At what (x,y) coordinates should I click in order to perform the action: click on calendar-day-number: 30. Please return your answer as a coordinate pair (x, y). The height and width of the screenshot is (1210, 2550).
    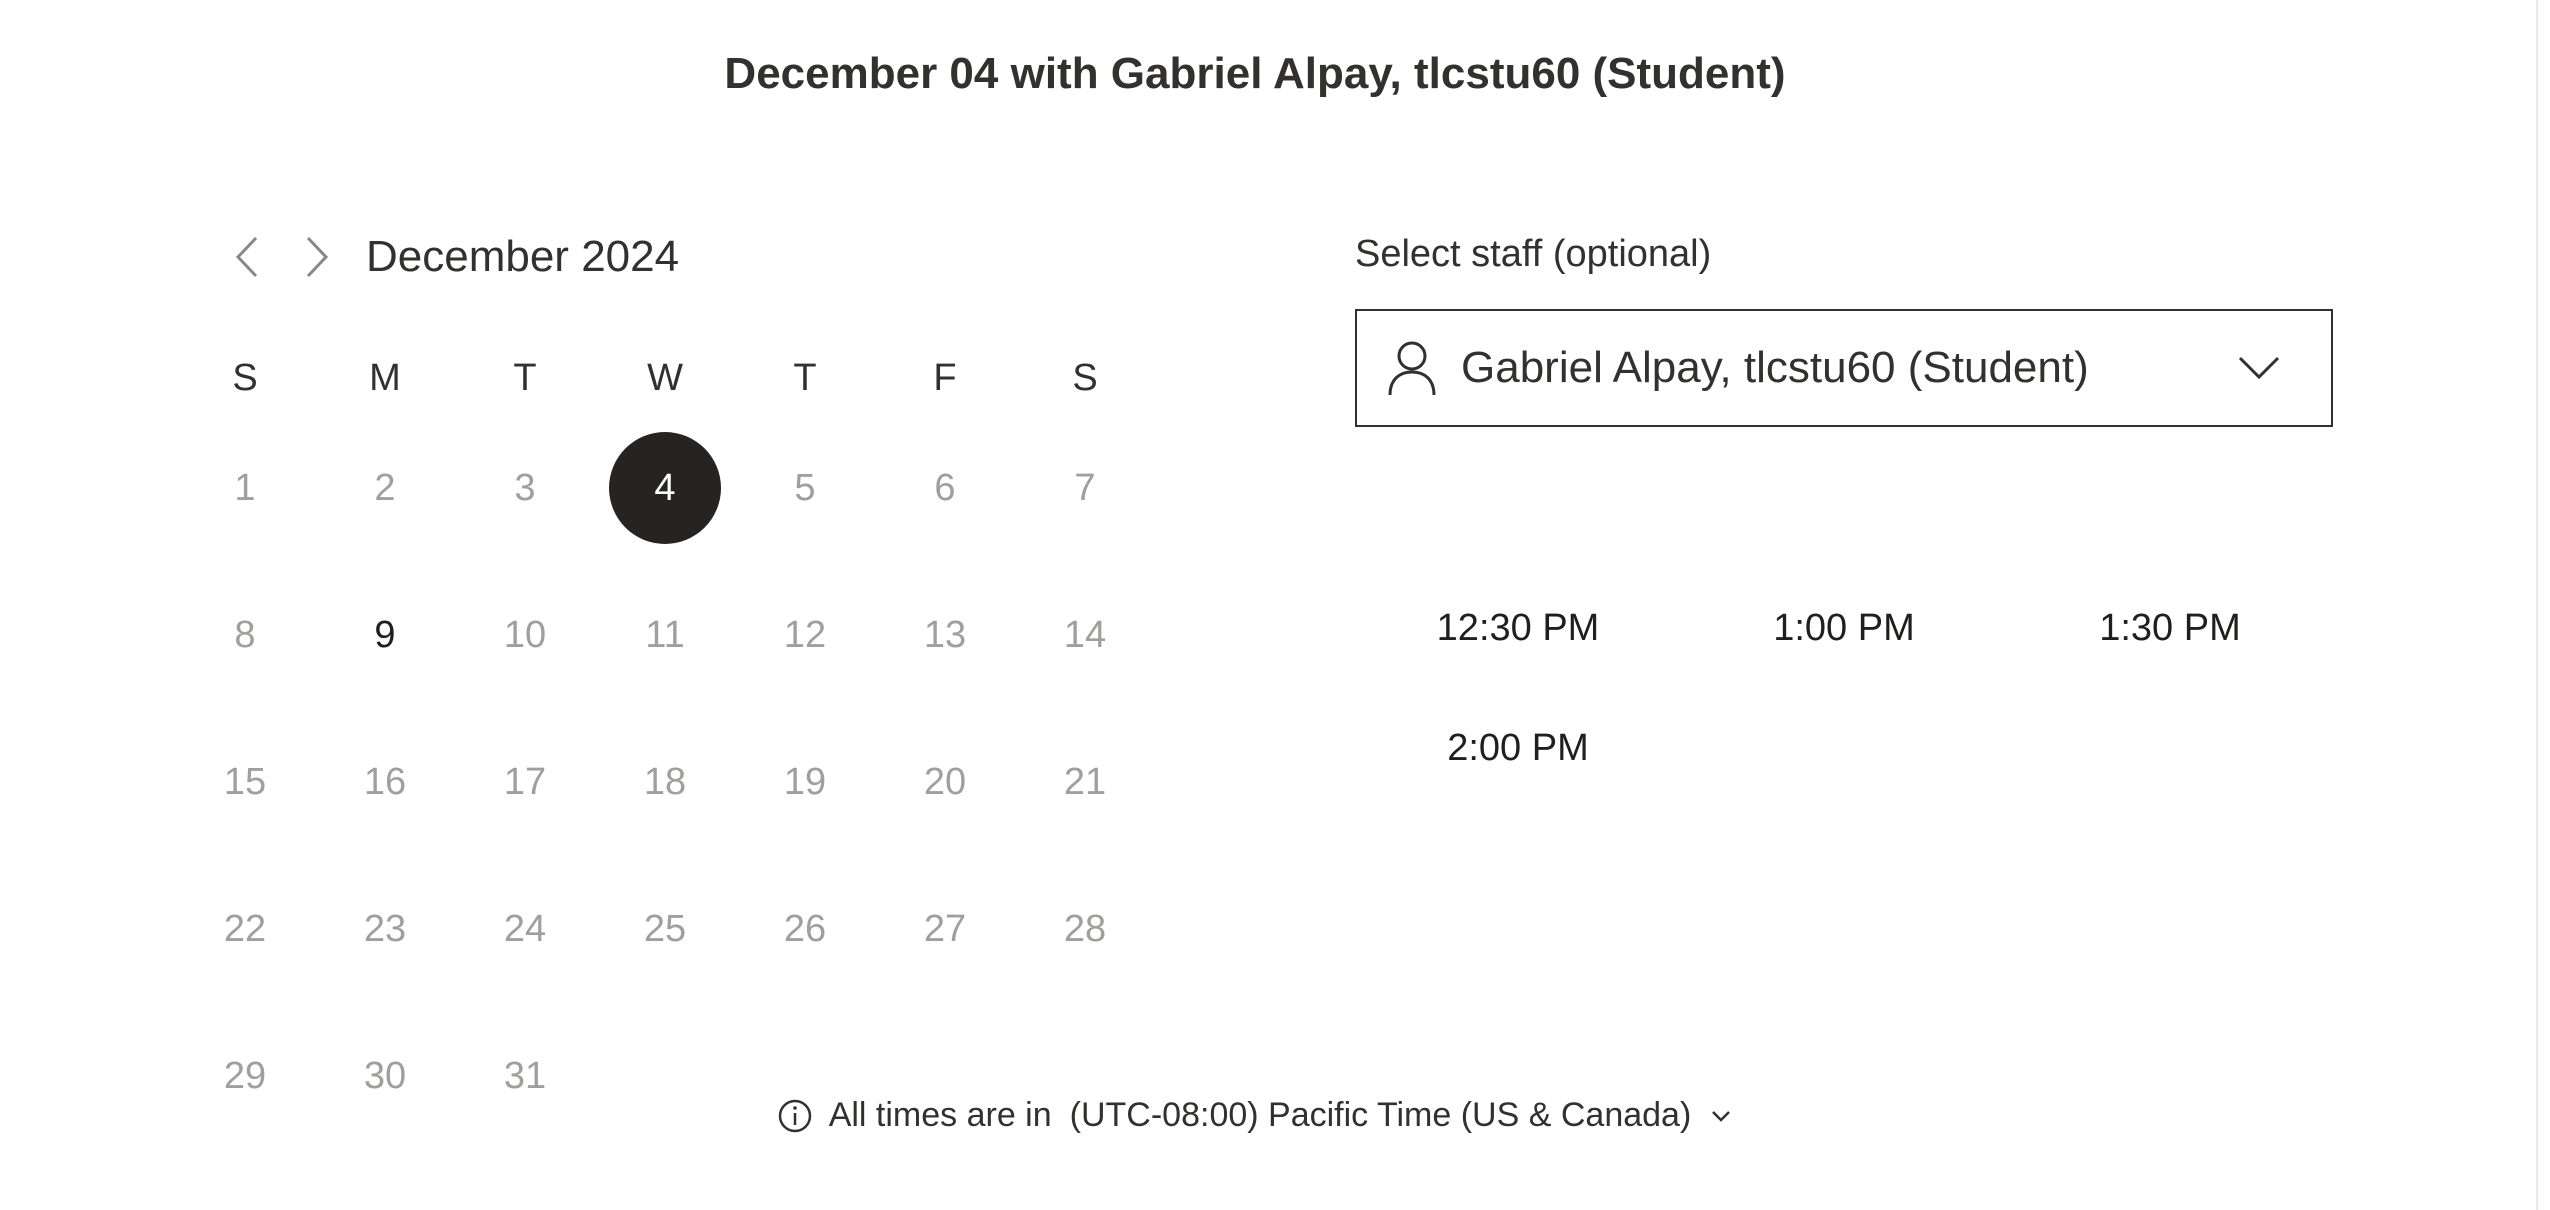
    Looking at the image, I should click on (385, 1075).